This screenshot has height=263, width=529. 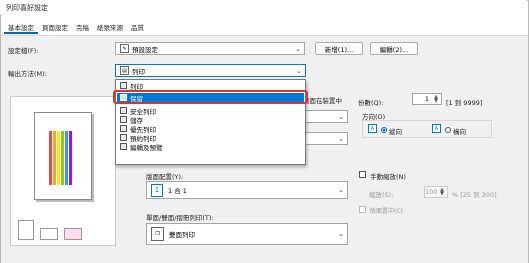 I want to click on landscape-radio, so click(x=448, y=130).